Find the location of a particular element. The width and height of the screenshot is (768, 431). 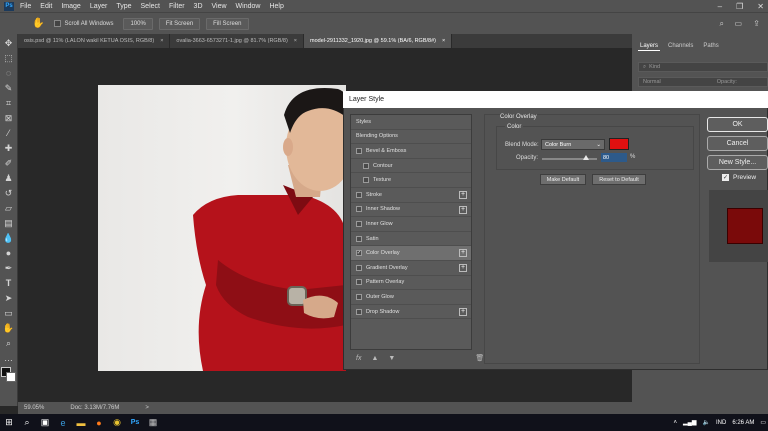

style-item: Drop Shadow + is located at coordinates (411, 312).